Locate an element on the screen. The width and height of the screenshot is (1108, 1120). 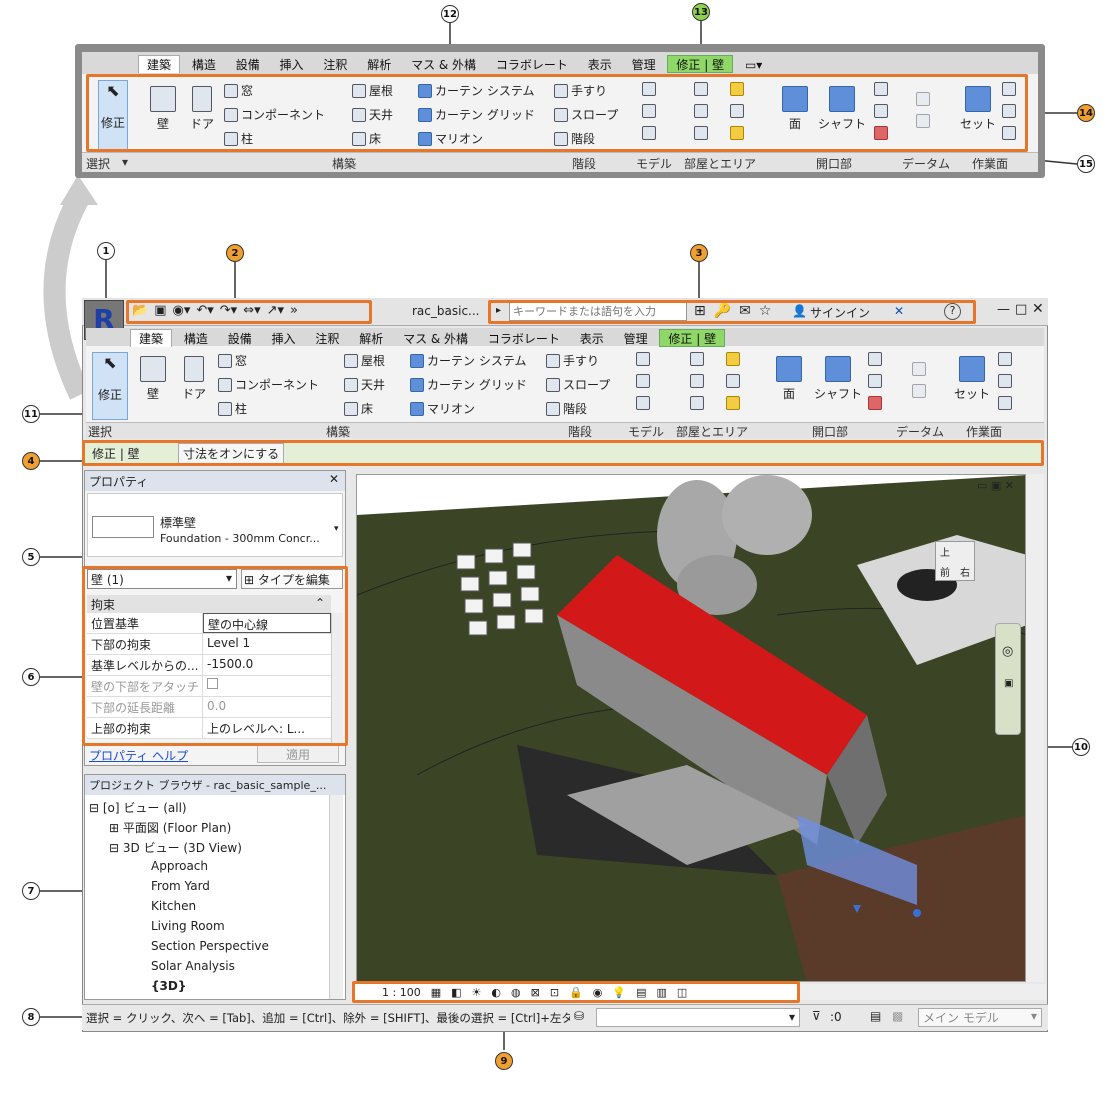
zoom-icon: ▣ is located at coordinates (1008, 683).